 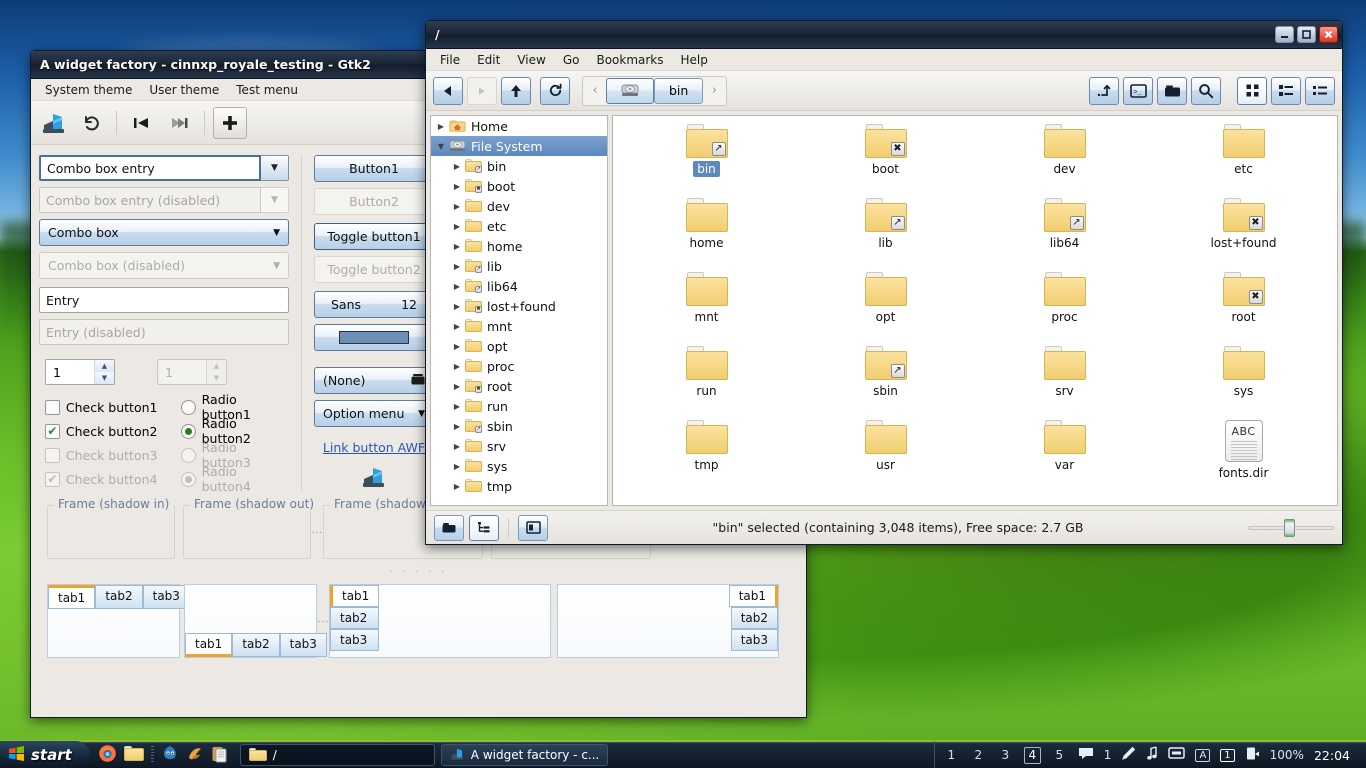 What do you see at coordinates (706, 235) in the screenshot?
I see `file-item-home: home` at bounding box center [706, 235].